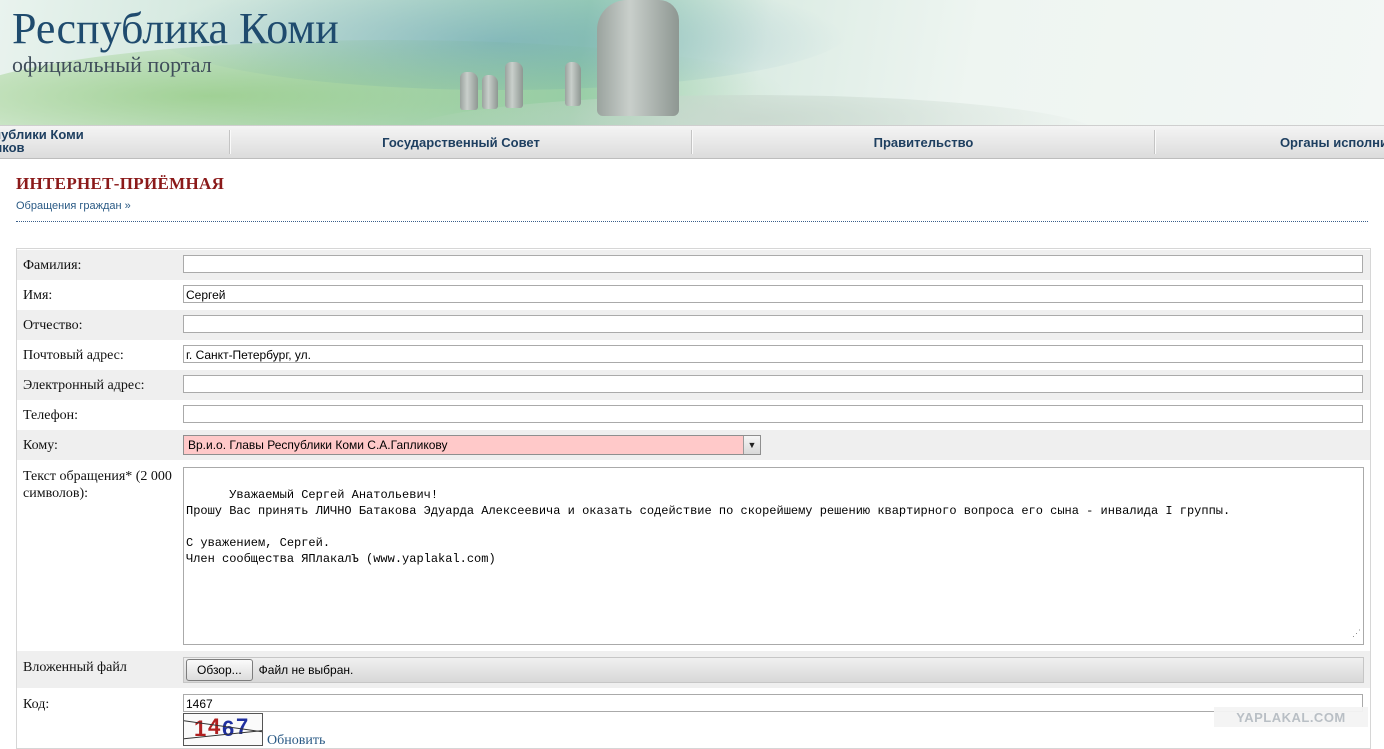 This screenshot has width=1384, height=749. I want to click on form-row-file: Вложенный файл Обзор... Файл не выбран., so click(693, 669).